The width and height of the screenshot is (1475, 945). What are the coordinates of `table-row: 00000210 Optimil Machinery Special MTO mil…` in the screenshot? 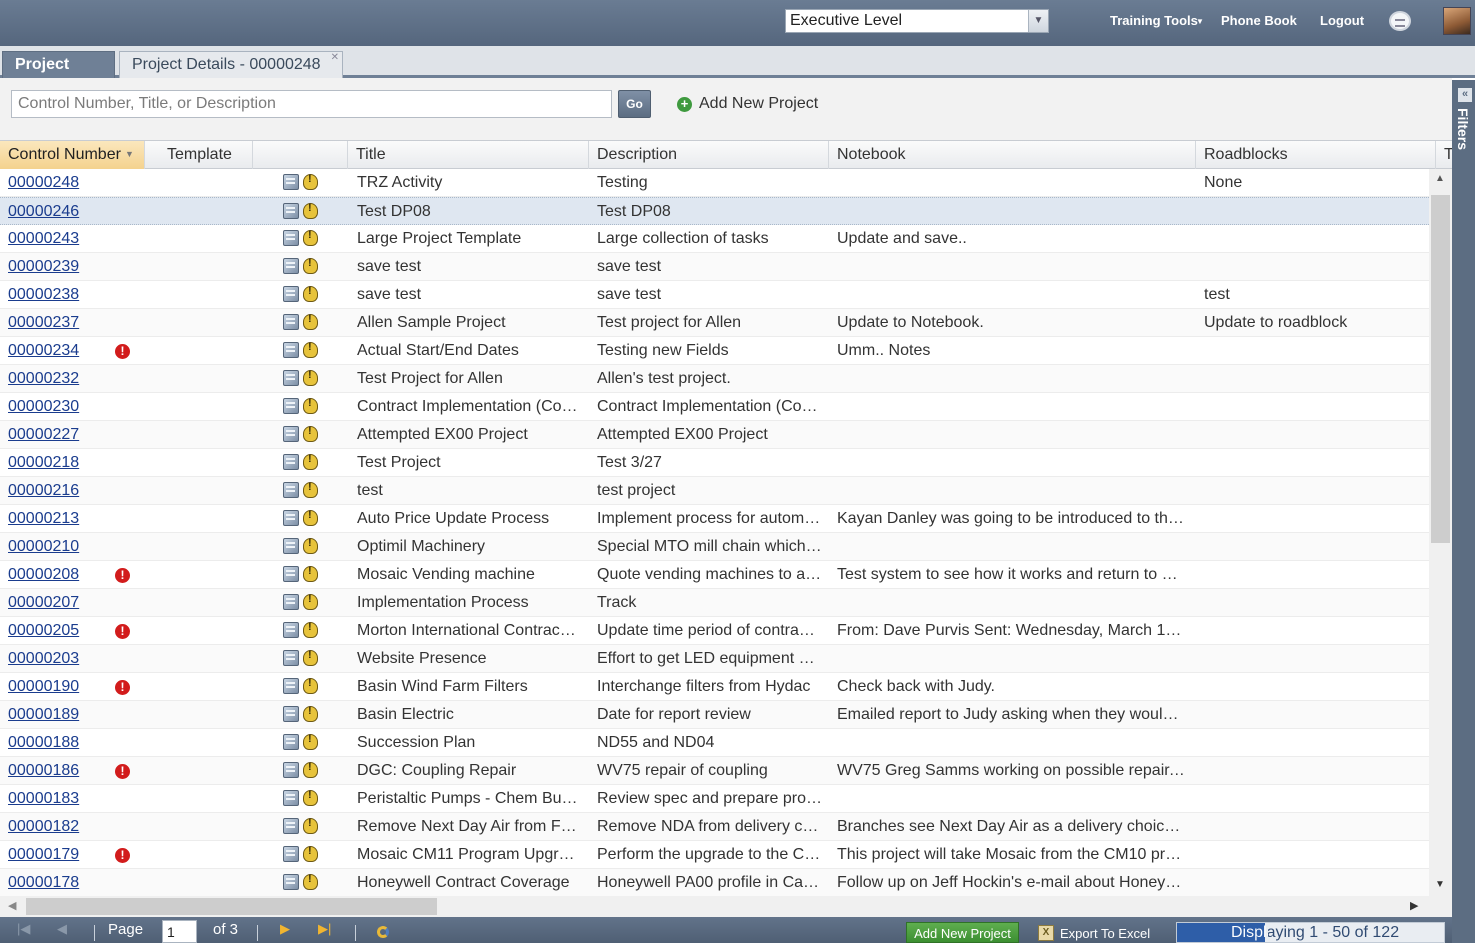 It's located at (714, 547).